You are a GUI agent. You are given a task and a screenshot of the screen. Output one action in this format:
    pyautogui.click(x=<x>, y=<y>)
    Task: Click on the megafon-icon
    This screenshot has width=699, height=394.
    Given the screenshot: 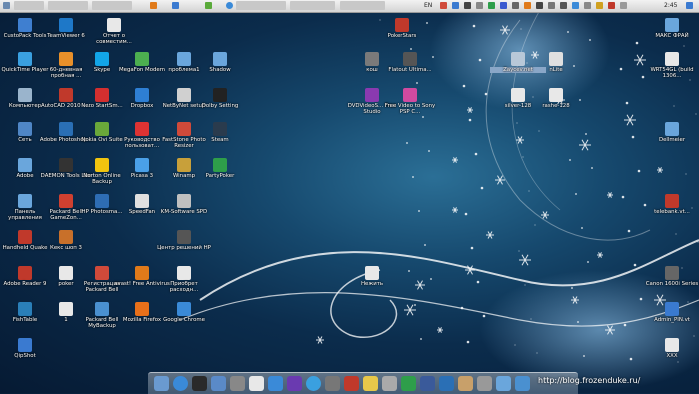 What is the action you would take?
    pyautogui.click(x=142, y=59)
    